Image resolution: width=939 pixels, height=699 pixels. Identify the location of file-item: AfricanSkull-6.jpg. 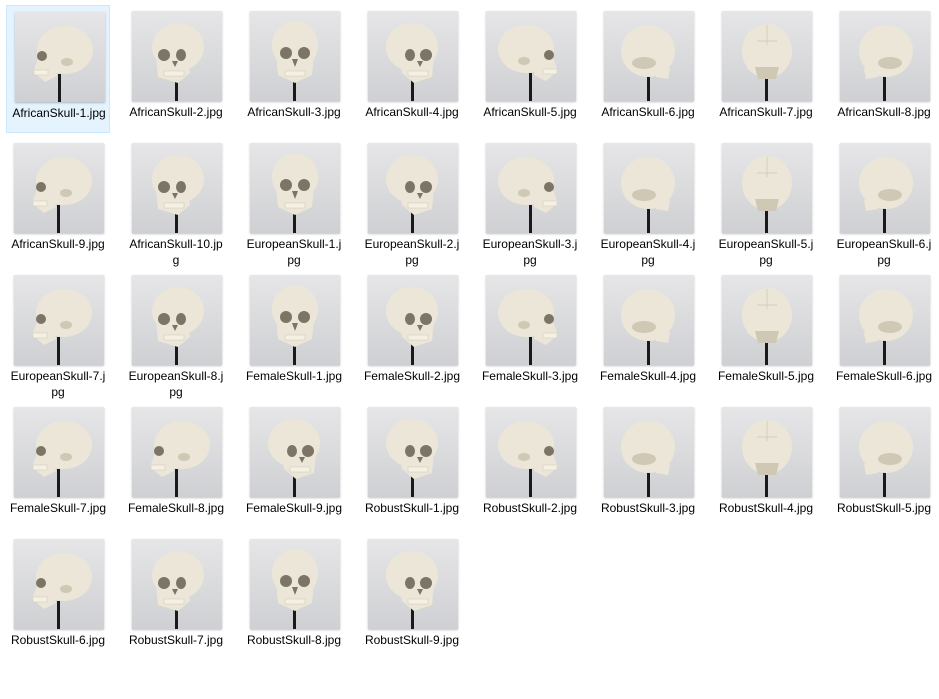
(648, 69).